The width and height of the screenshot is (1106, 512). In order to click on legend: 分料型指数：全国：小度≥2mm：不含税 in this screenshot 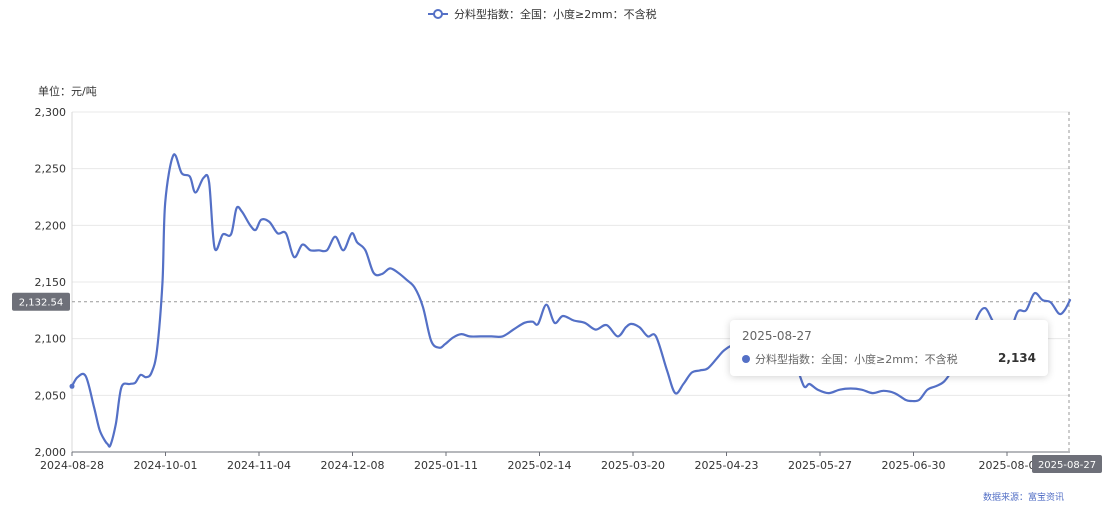, I will do `click(542, 14)`.